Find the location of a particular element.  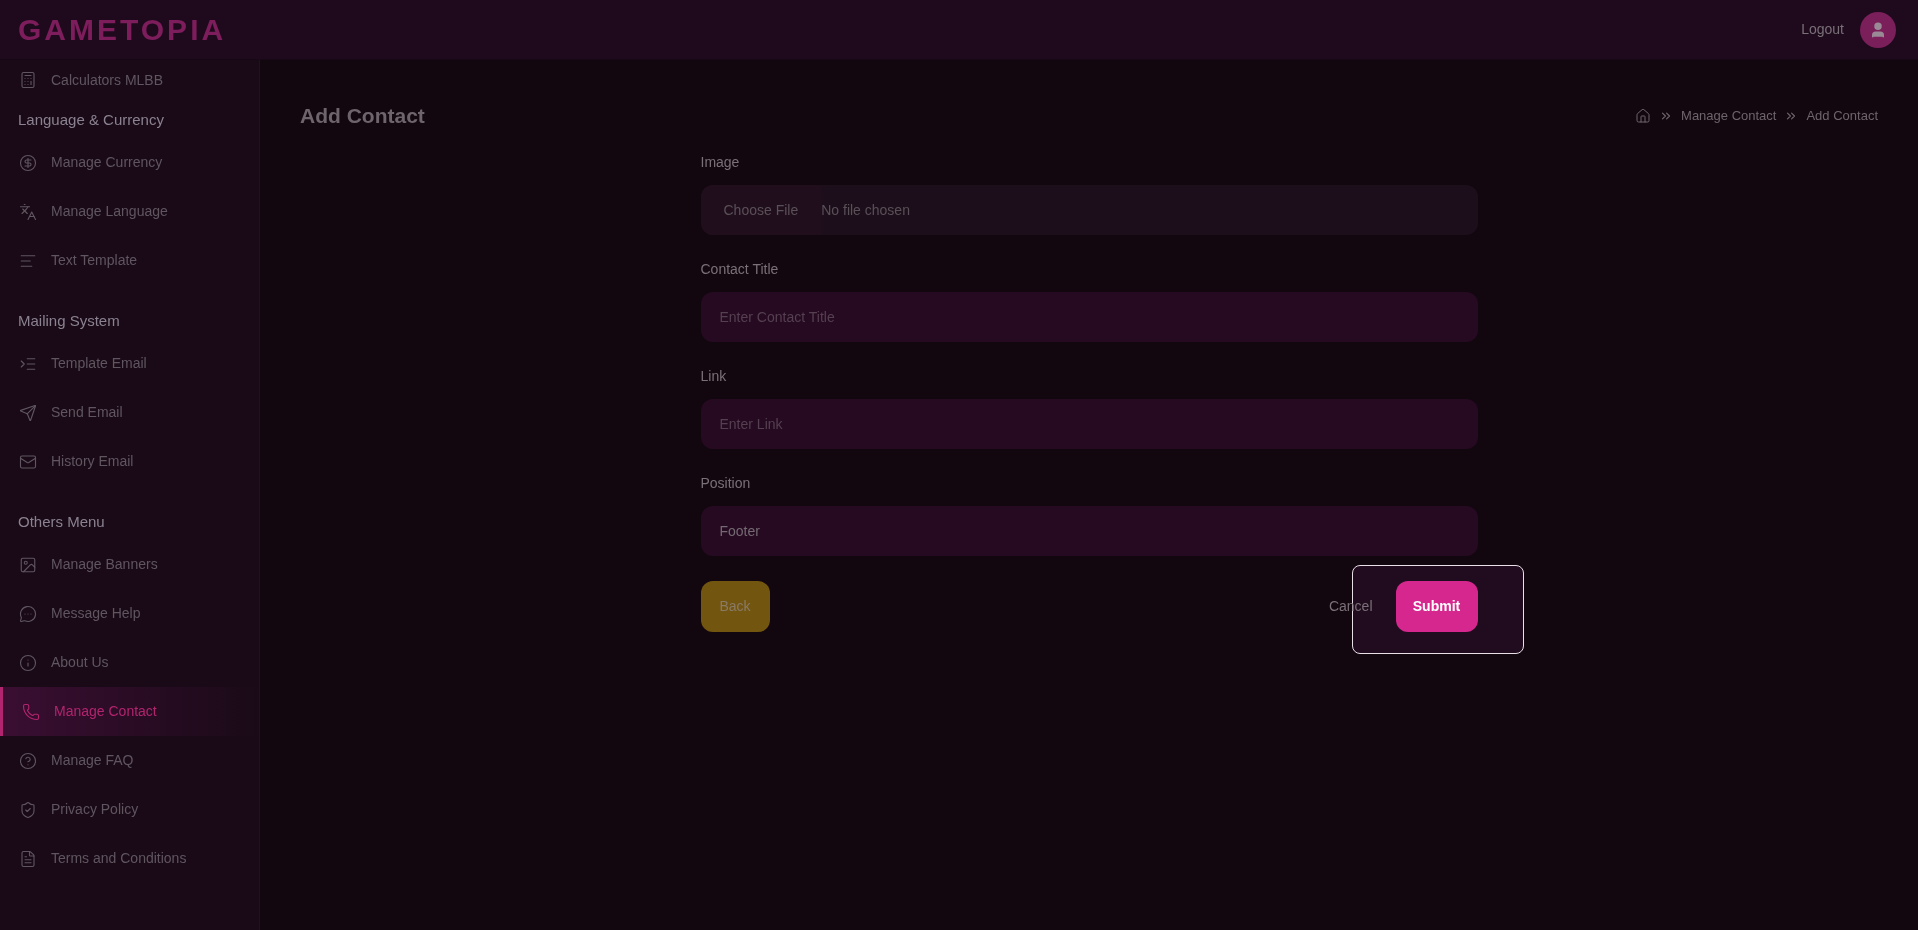

sidebar-item: Terms and Conditions is located at coordinates (129, 858).